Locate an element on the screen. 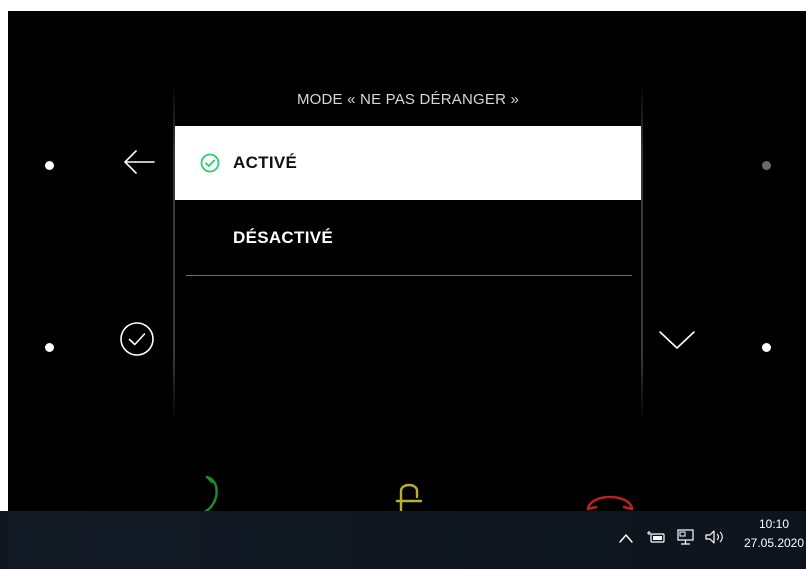  list-divider is located at coordinates (409, 275).